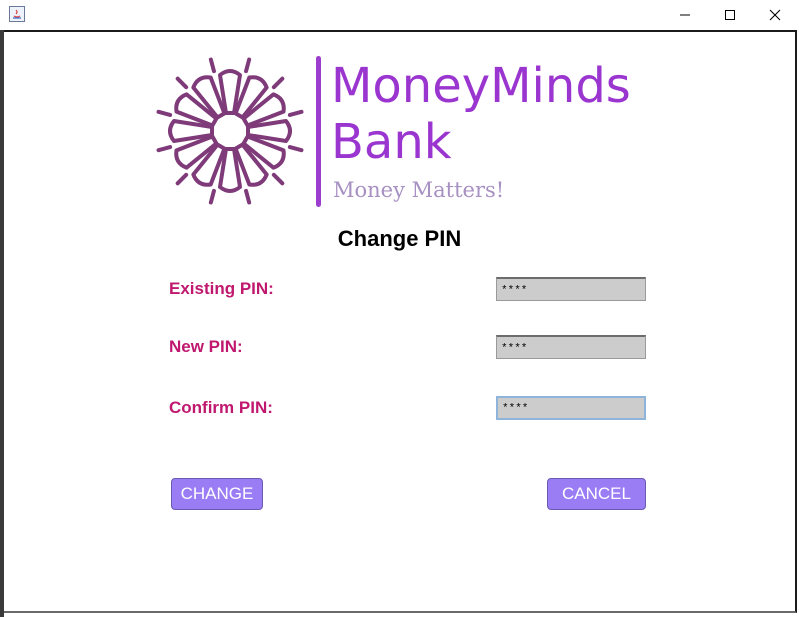 This screenshot has height=617, width=799. Describe the element at coordinates (419, 190) in the screenshot. I see `brand-tagline: Money Matters!` at that location.